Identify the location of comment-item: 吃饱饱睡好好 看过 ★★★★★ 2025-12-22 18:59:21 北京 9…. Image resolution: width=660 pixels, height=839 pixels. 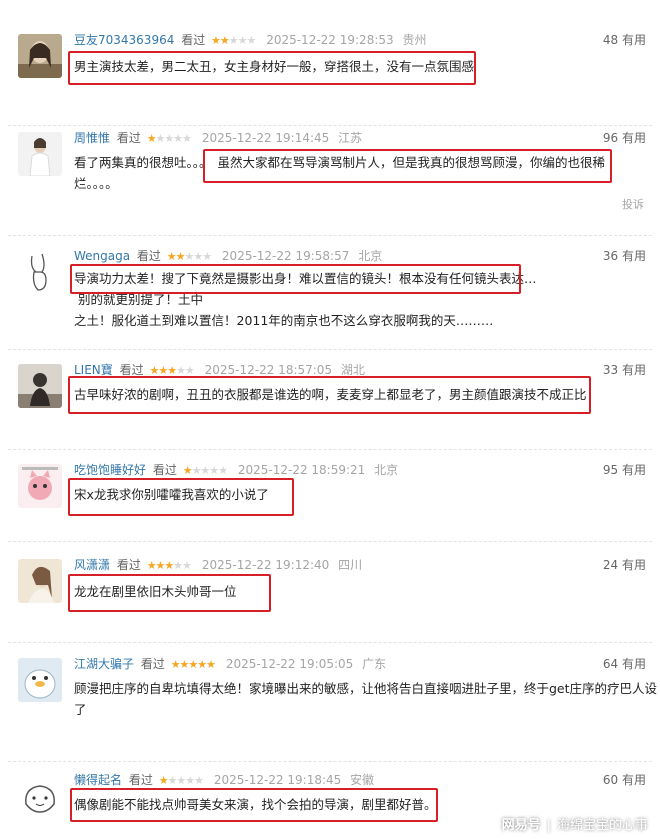
(330, 500).